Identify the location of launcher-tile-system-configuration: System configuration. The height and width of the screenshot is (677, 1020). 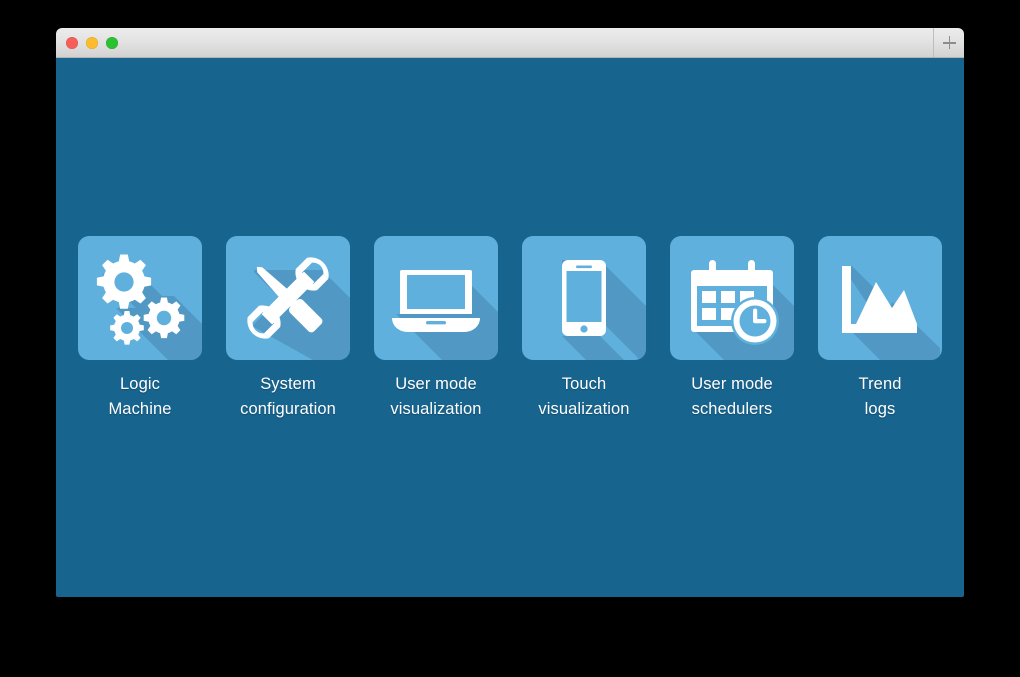
(288, 329).